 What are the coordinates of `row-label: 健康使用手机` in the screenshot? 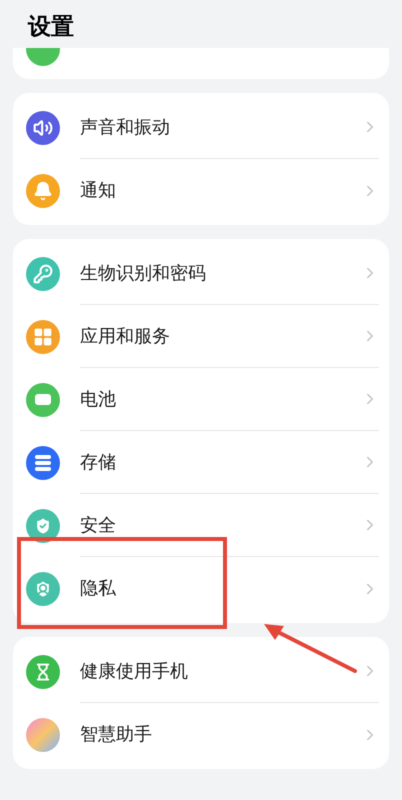 It's located at (134, 671).